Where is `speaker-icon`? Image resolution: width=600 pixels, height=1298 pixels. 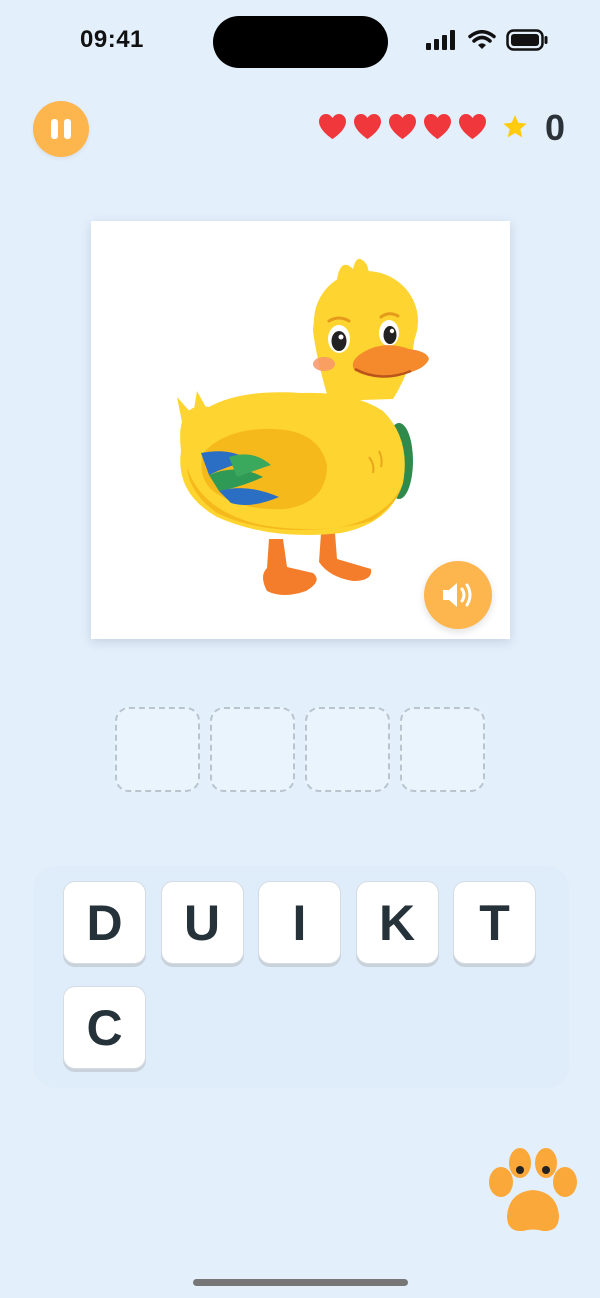
speaker-icon is located at coordinates (457, 595).